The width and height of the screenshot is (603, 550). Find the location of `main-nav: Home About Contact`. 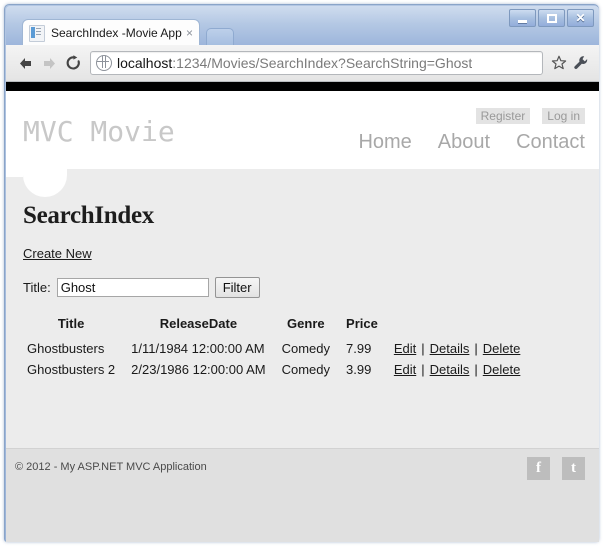

main-nav: Home About Contact is located at coordinates (471, 142).